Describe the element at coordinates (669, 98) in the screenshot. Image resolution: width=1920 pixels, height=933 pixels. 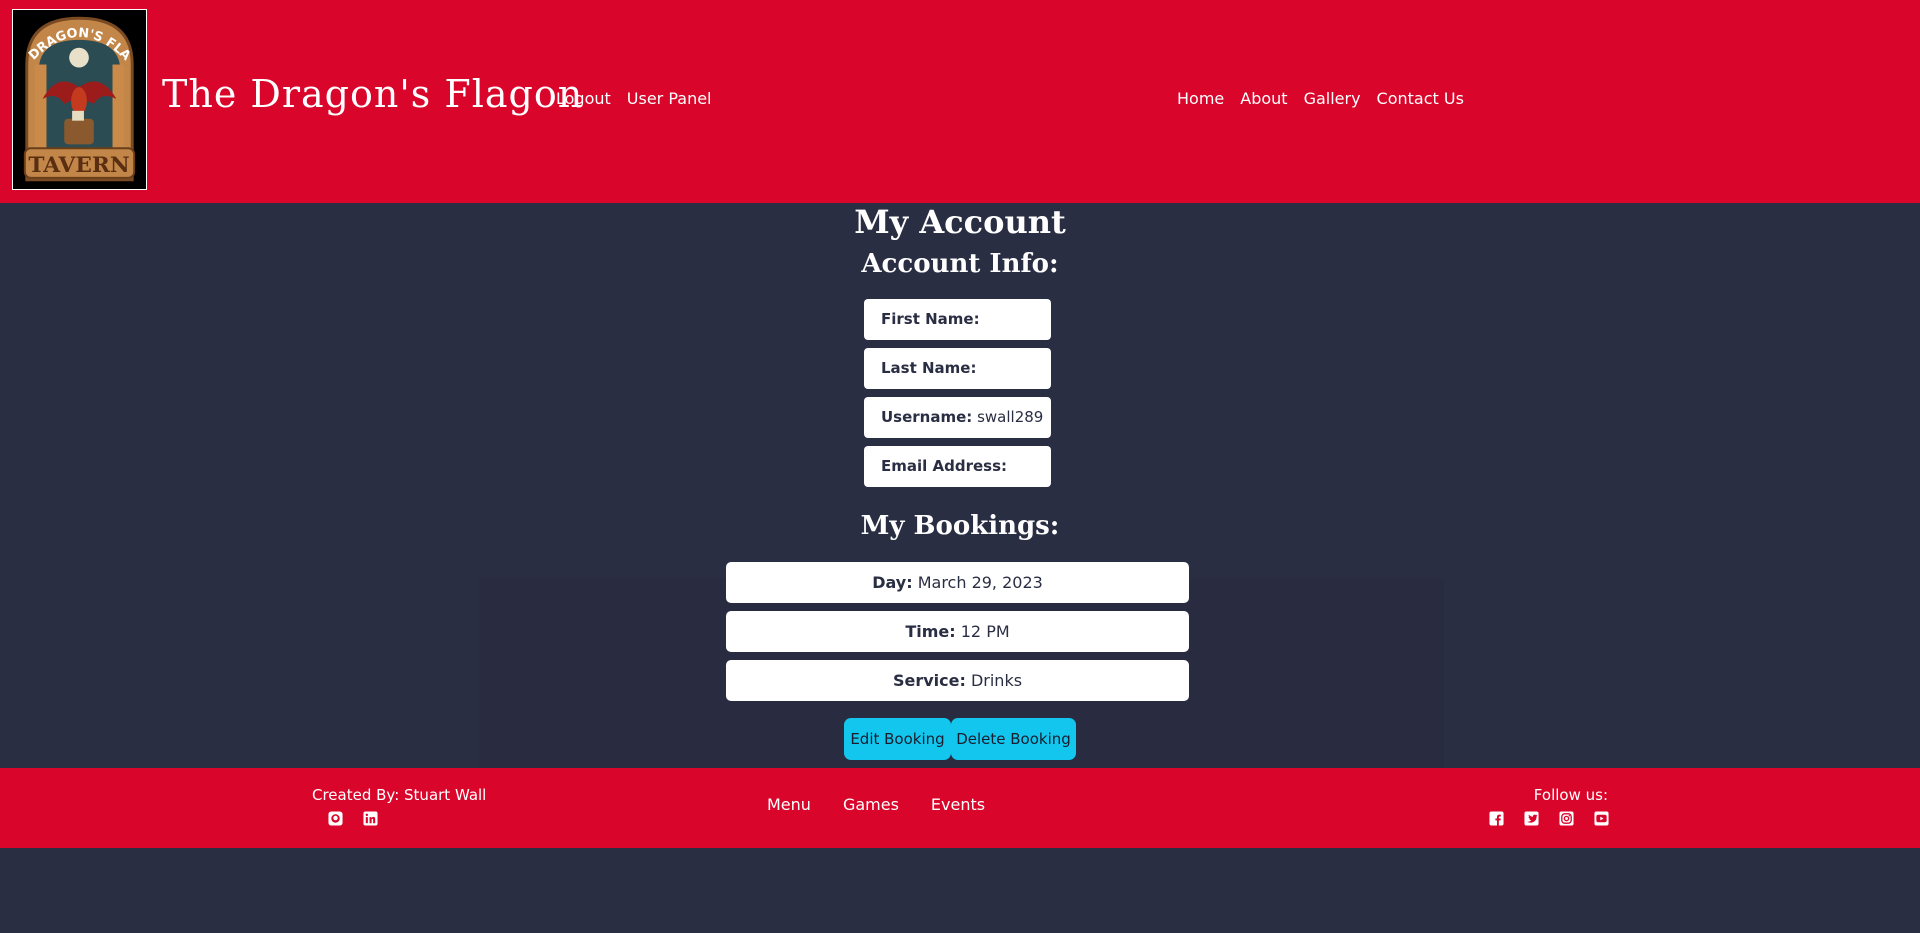
I see `user-panel-link: User Panel` at that location.